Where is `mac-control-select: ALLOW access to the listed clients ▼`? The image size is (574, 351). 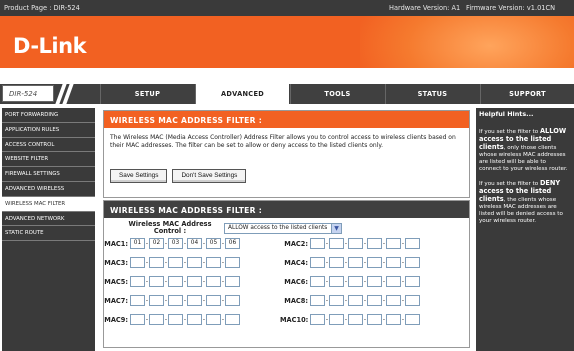 mac-control-select: ALLOW access to the listed clients ▼ is located at coordinates (283, 228).